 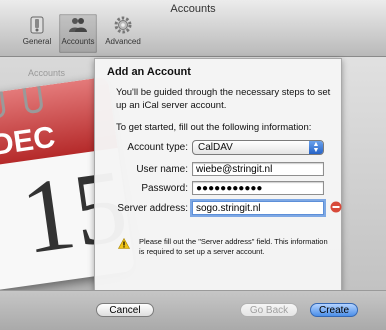 What do you see at coordinates (258, 147) in the screenshot?
I see `account-type-select: CalDAV ▲ ▼` at bounding box center [258, 147].